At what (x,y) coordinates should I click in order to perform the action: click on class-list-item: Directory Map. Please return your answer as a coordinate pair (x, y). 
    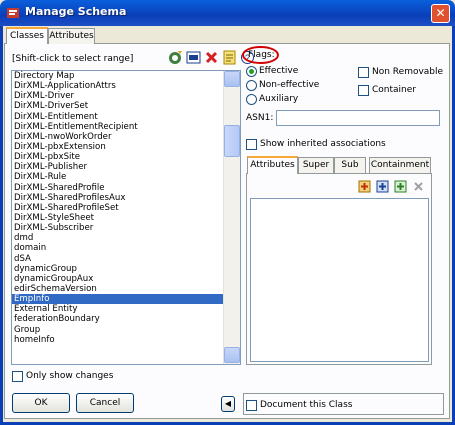
    Looking at the image, I should click on (126, 76).